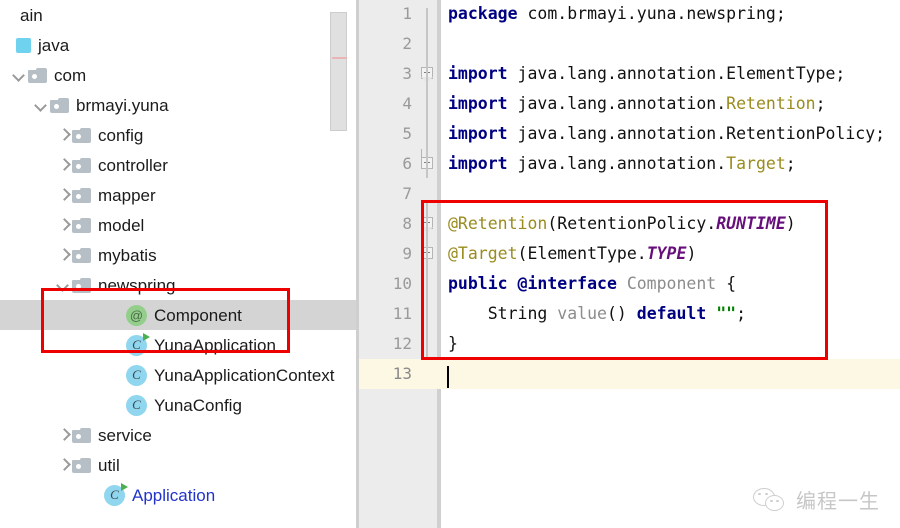 This screenshot has width=900, height=528. What do you see at coordinates (178, 375) in the screenshot?
I see `tree-item-yunaapplicationcontext: C YunaApplicationContext` at bounding box center [178, 375].